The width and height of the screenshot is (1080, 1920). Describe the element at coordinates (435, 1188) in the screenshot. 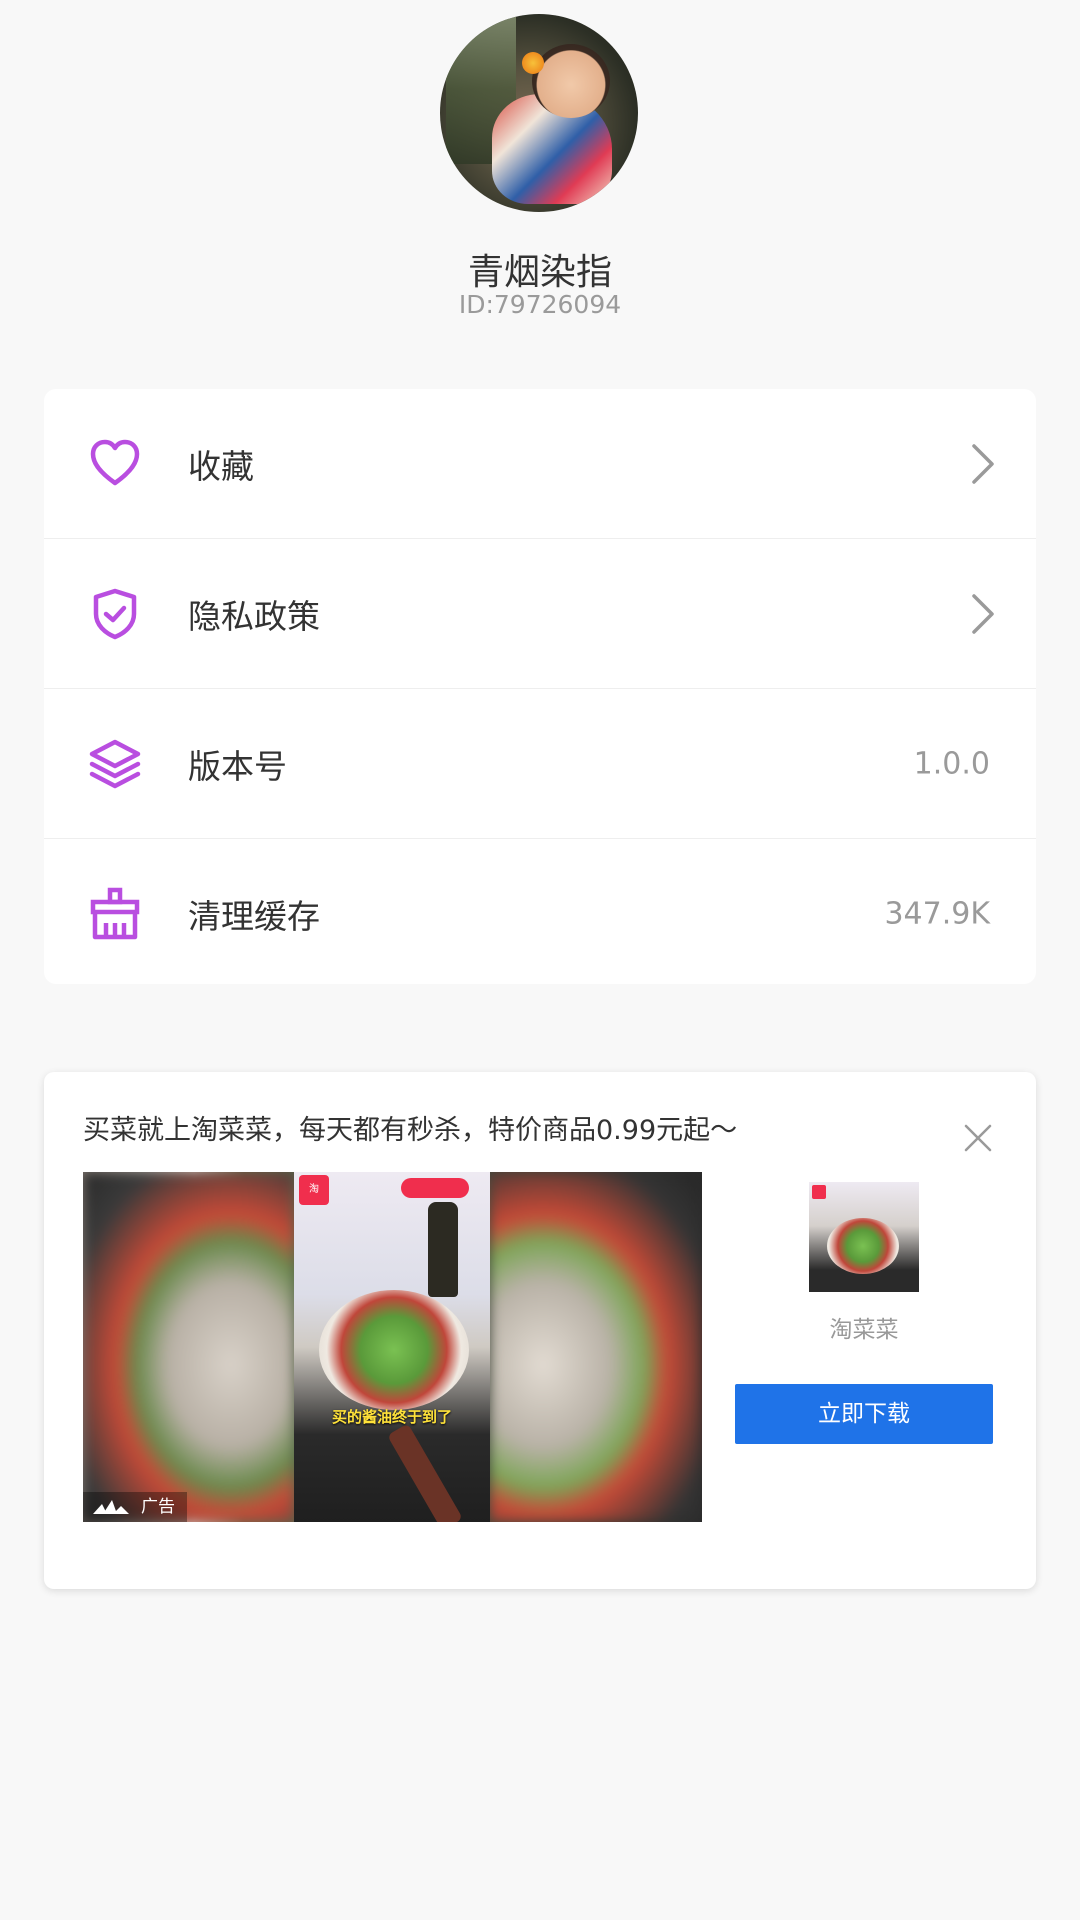

I see `search-pill` at that location.